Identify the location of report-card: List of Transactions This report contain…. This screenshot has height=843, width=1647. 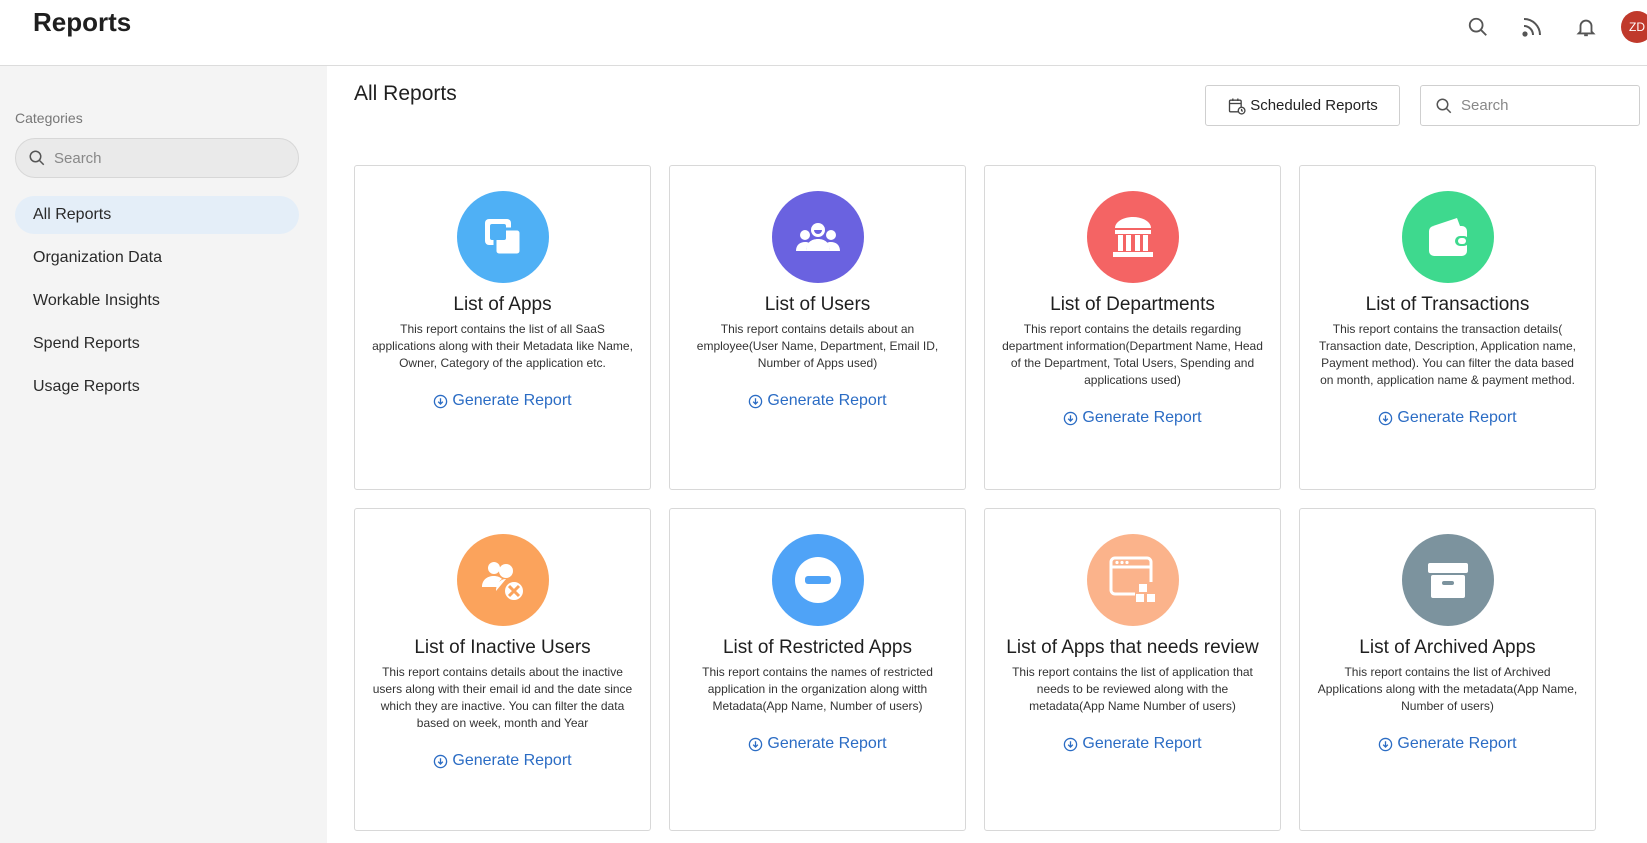
(1447, 327).